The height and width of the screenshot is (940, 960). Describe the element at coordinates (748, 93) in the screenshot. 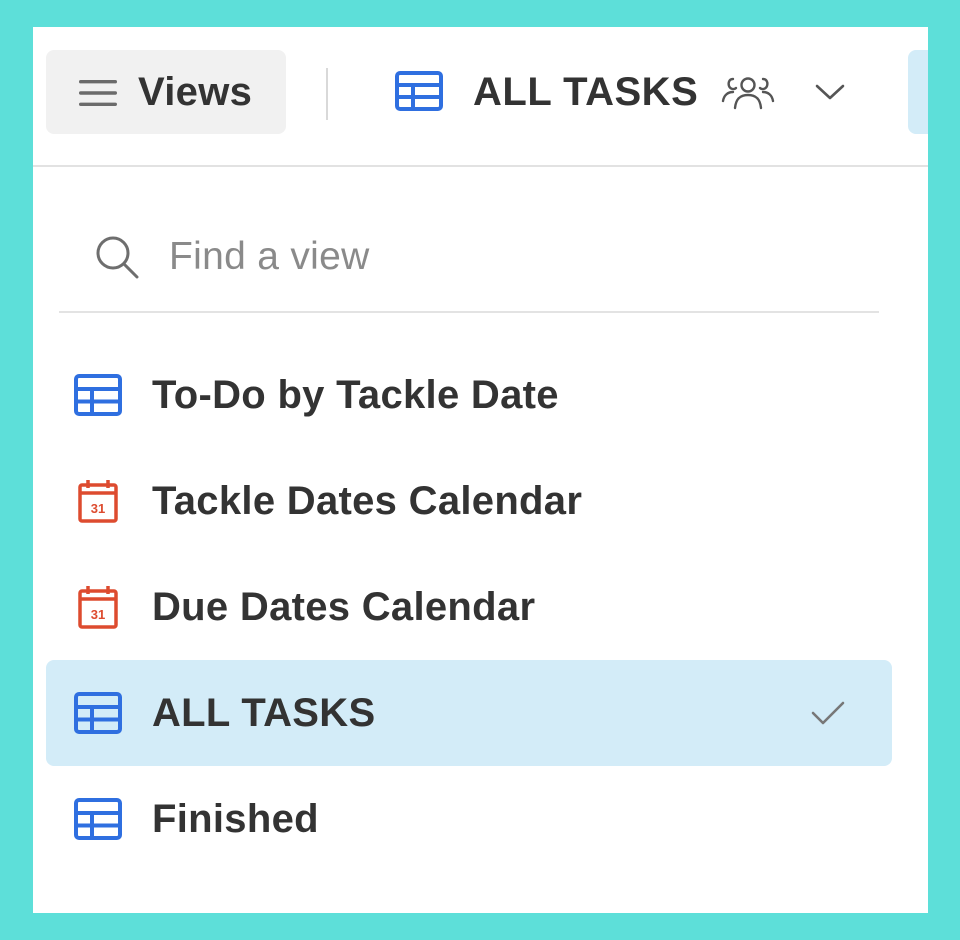

I see `shared-users-icon` at that location.